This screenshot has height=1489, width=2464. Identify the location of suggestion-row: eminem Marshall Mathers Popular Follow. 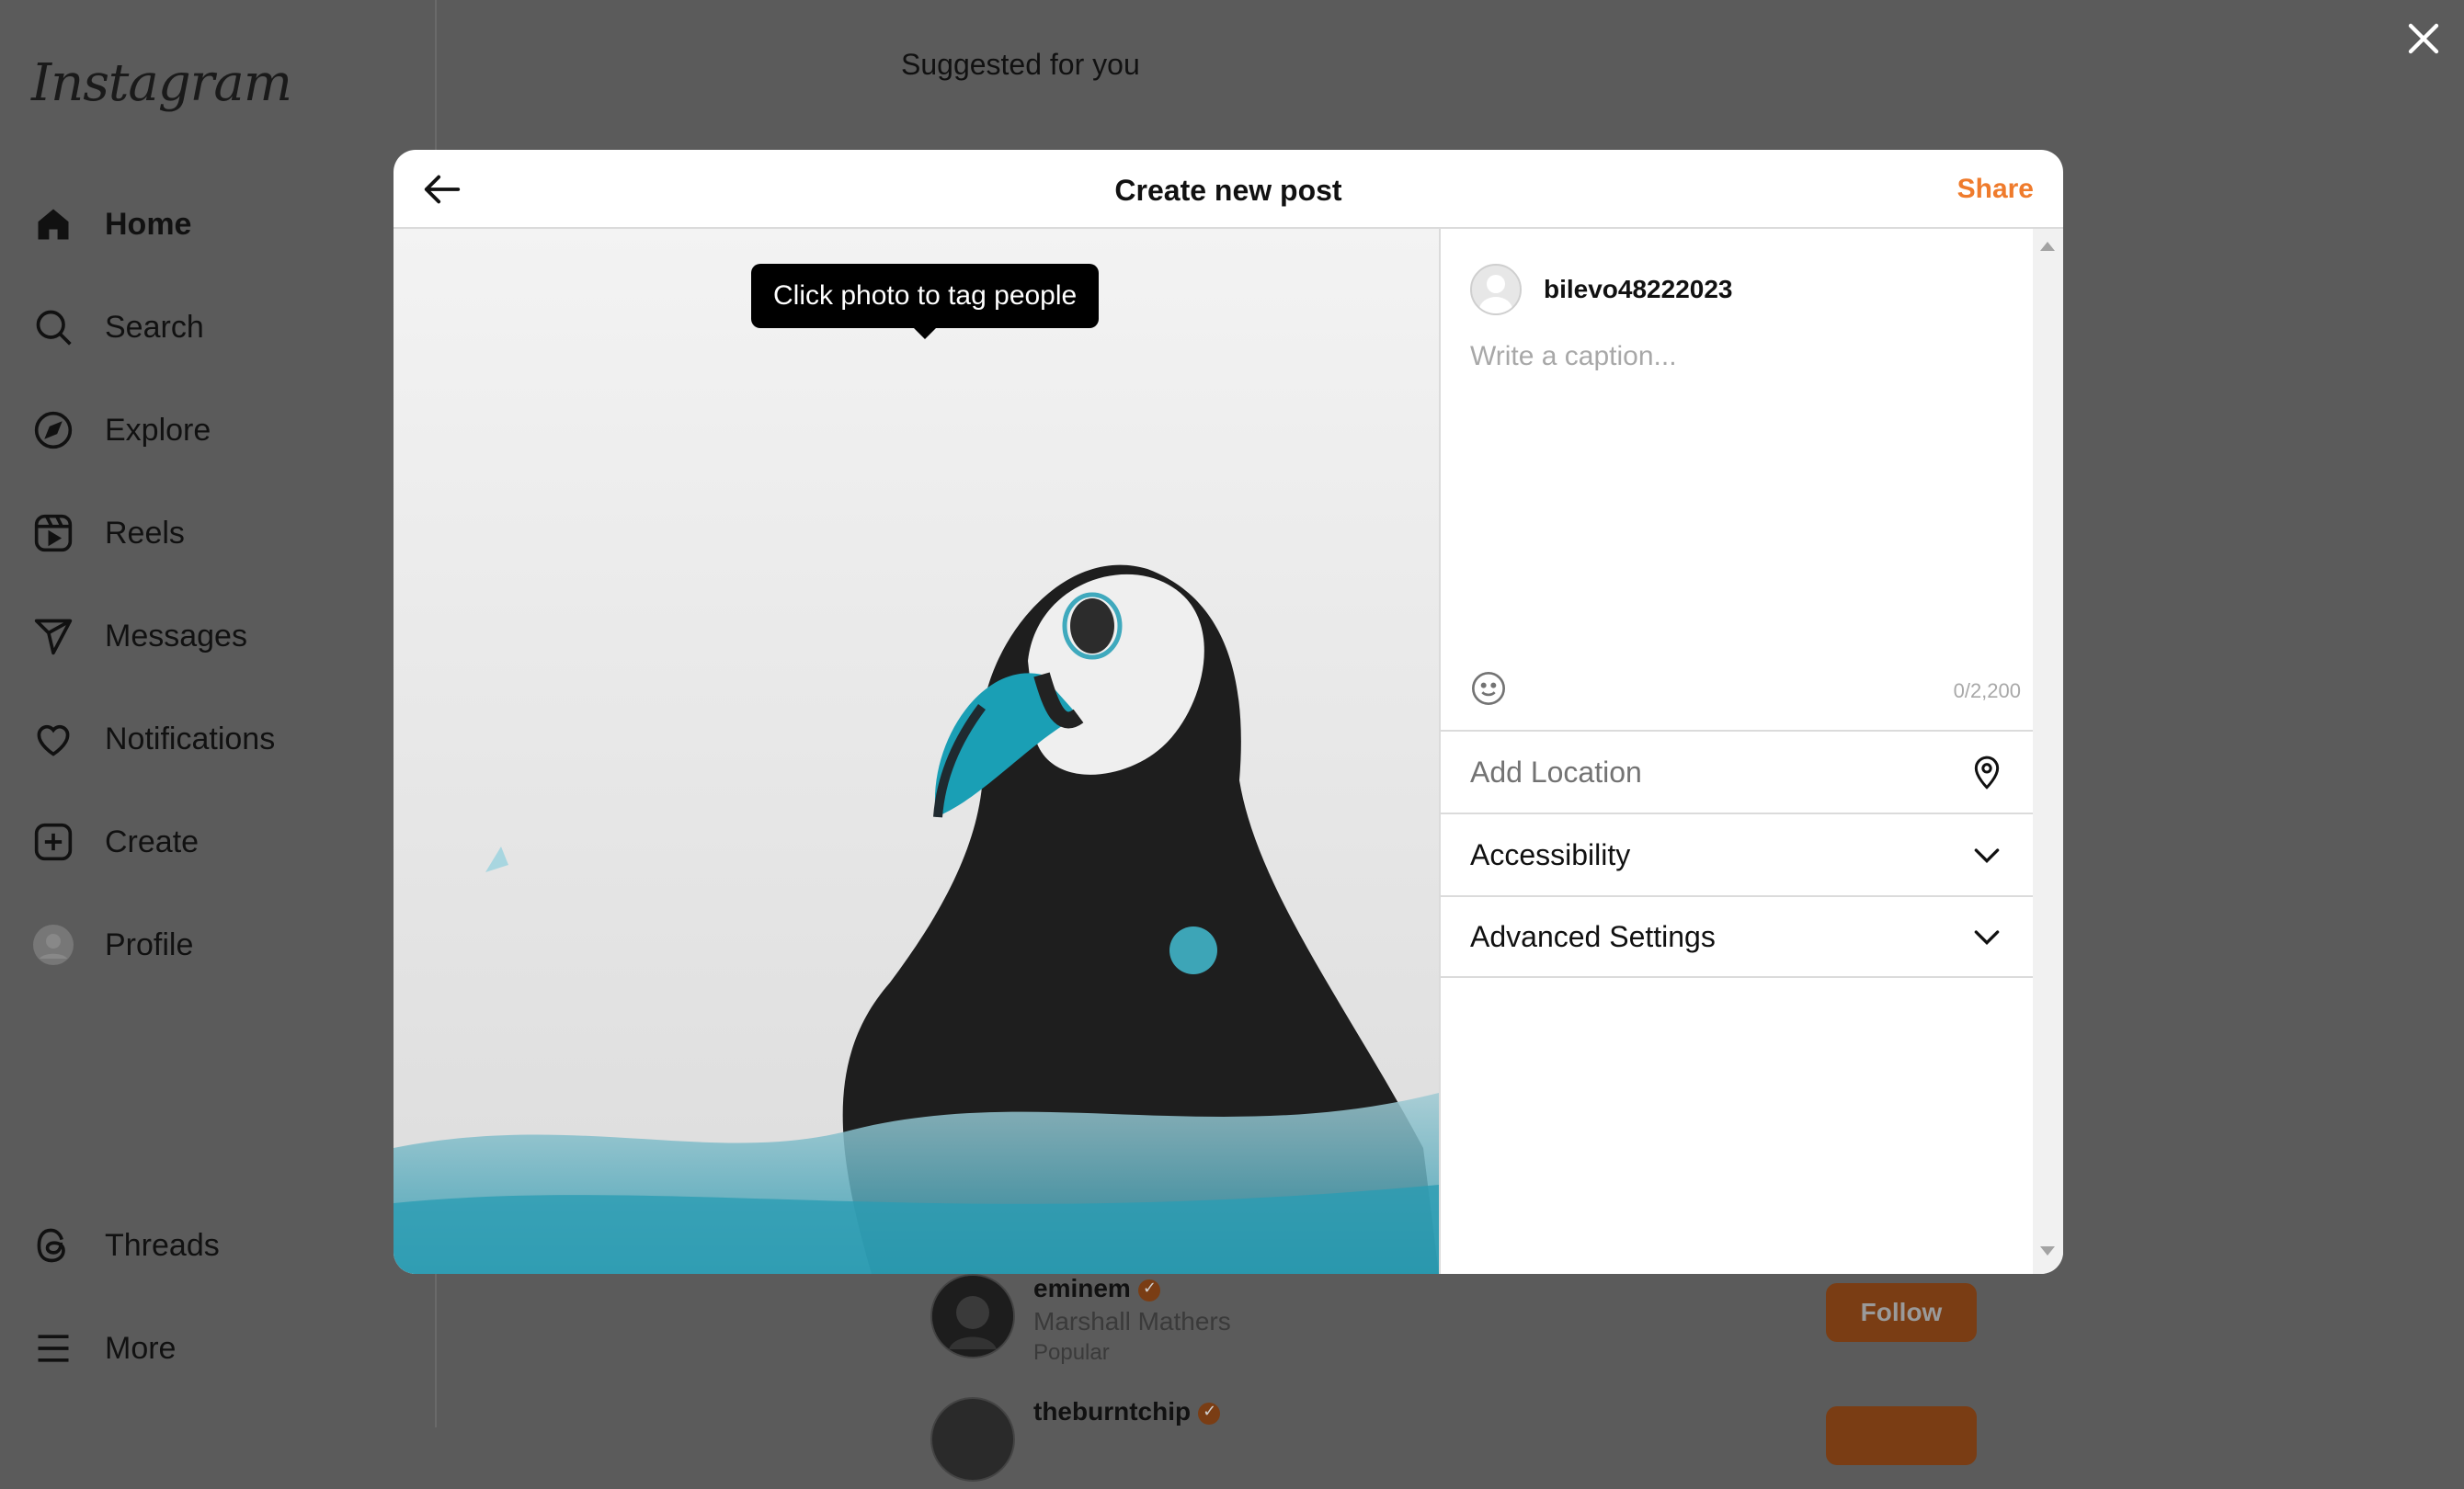
(1454, 1320).